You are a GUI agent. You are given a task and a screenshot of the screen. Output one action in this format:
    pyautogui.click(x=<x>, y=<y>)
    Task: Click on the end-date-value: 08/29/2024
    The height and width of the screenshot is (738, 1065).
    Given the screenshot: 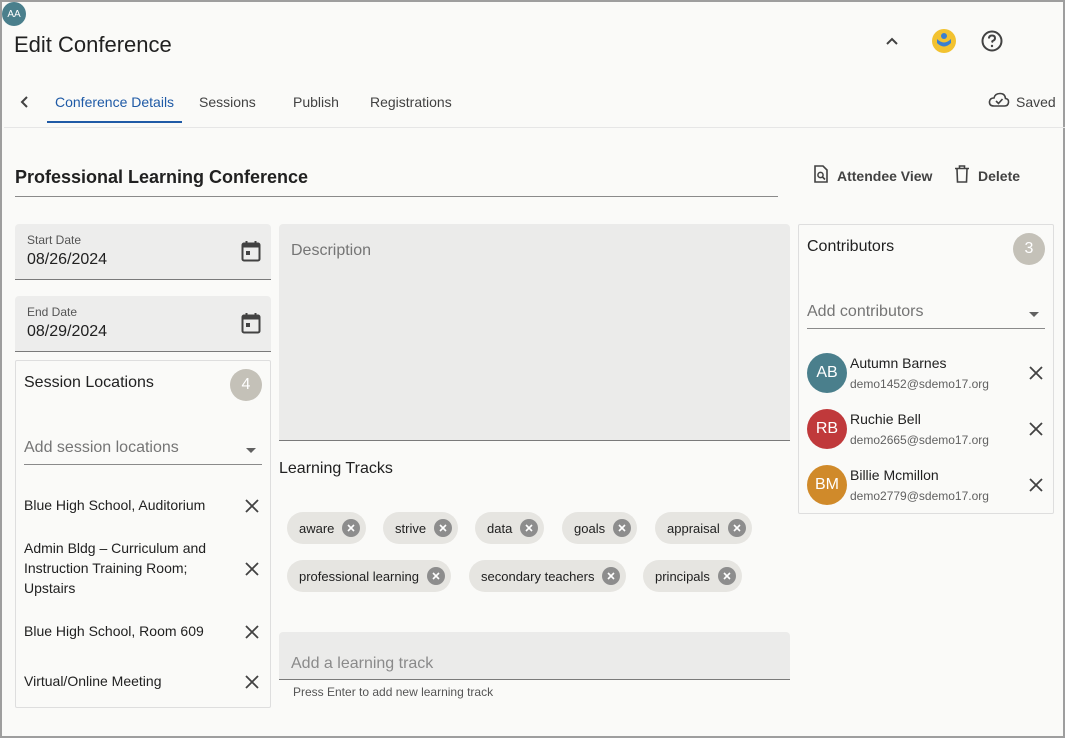 What is the action you would take?
    pyautogui.click(x=67, y=331)
    